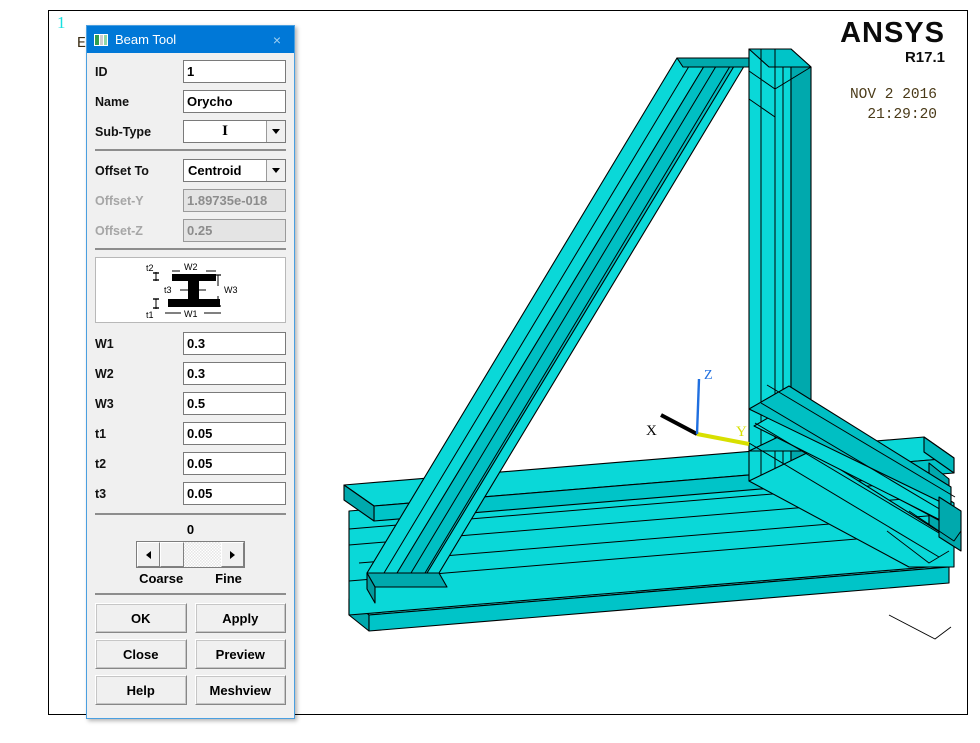  I want to click on offset-z-row: Offset-Z 0.25, so click(190, 230).